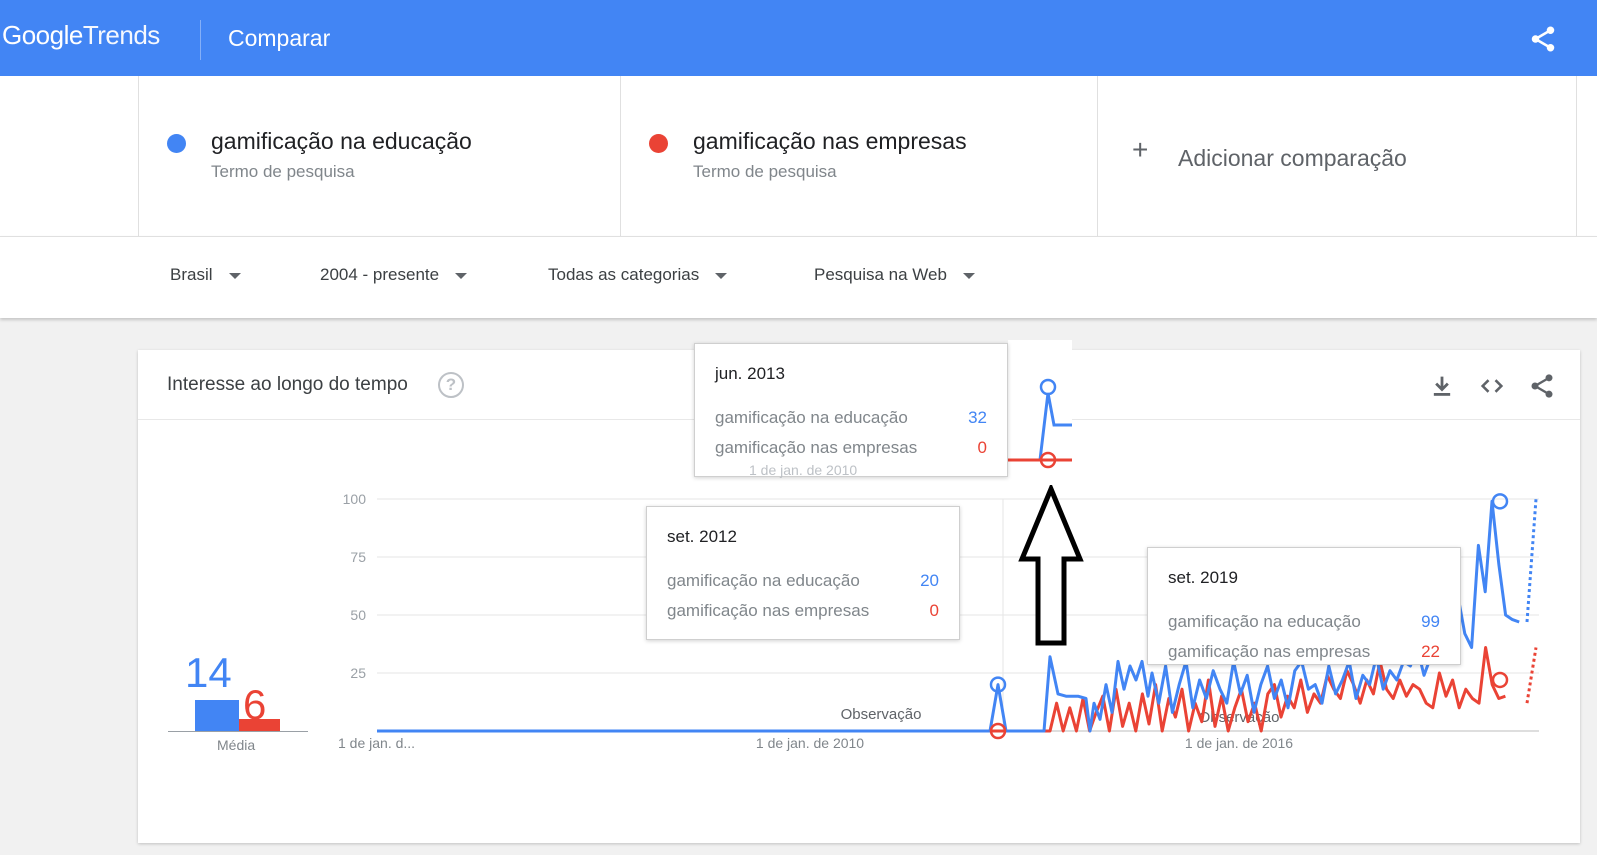 The width and height of the screenshot is (1597, 855). I want to click on category-dropdown: Todas as categorias, so click(638, 275).